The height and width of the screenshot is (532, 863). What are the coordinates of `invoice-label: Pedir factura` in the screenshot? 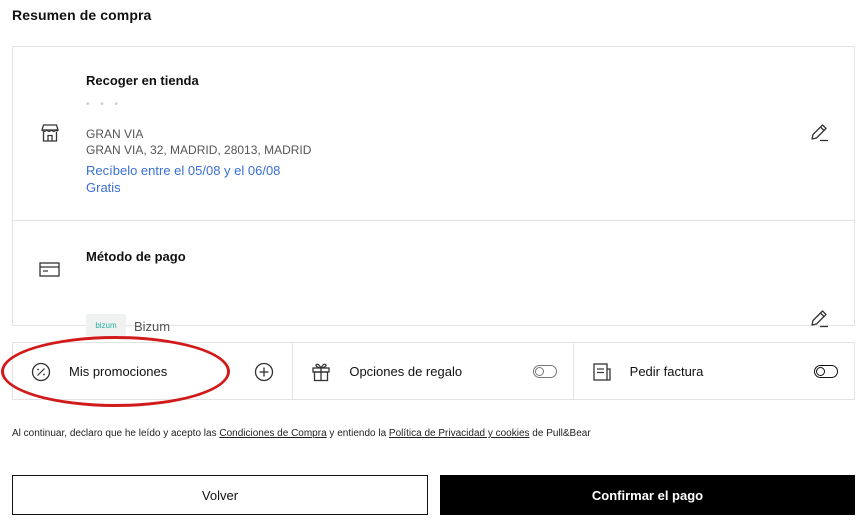 It's located at (666, 371).